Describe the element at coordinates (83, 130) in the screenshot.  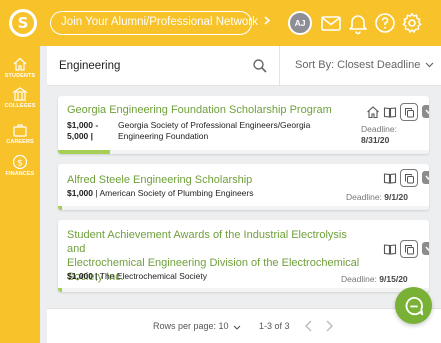
I see `scholarship-amount: $1,000 -5,000 |` at that location.